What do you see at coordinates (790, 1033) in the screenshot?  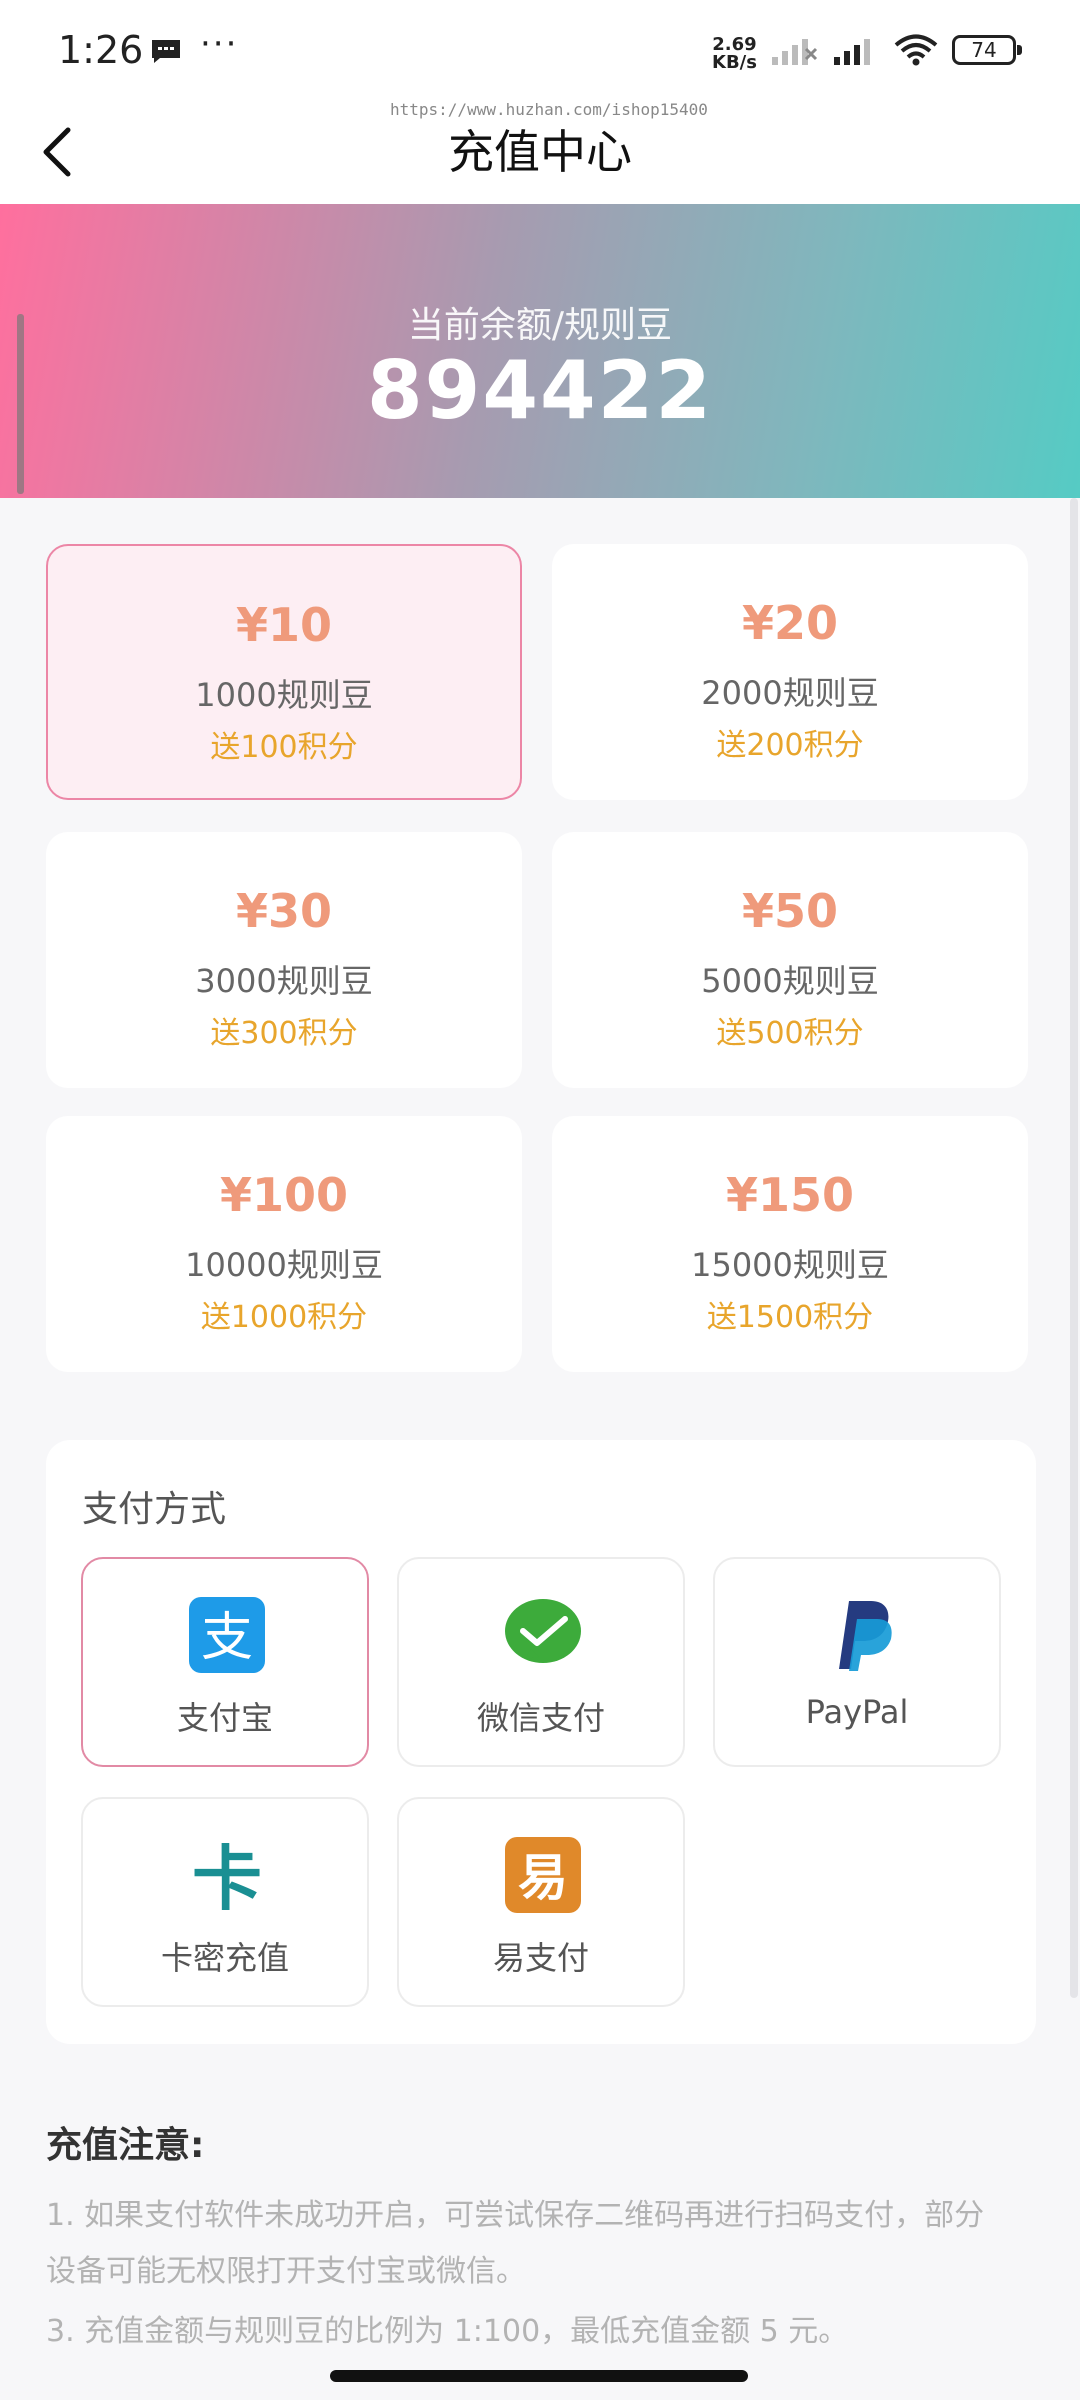 I see `amount-bonus: 送500积分` at bounding box center [790, 1033].